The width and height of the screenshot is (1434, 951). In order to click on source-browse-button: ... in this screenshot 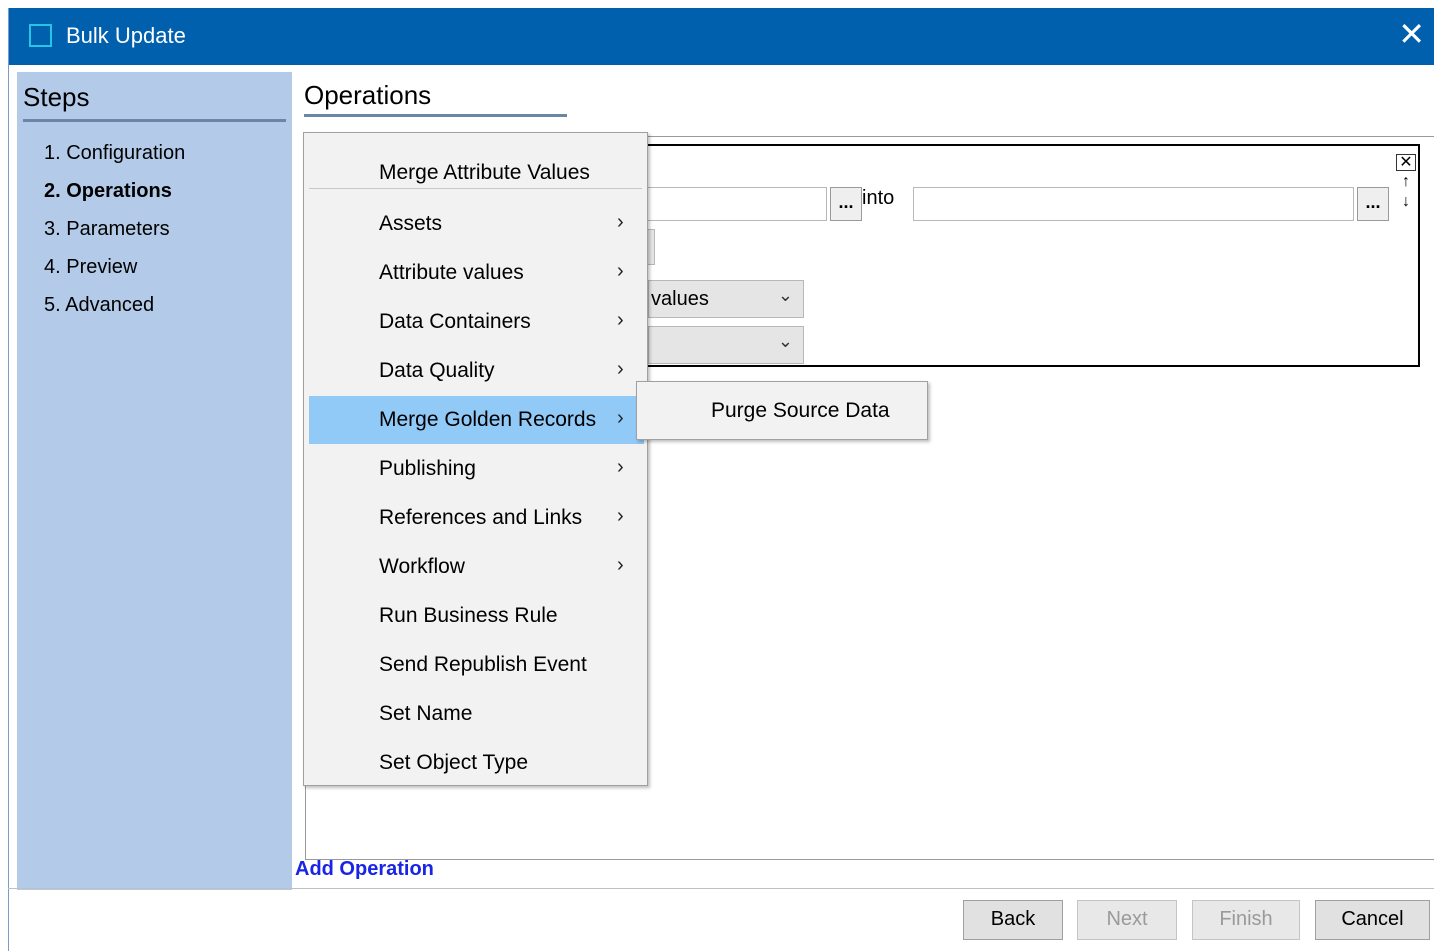, I will do `click(846, 204)`.